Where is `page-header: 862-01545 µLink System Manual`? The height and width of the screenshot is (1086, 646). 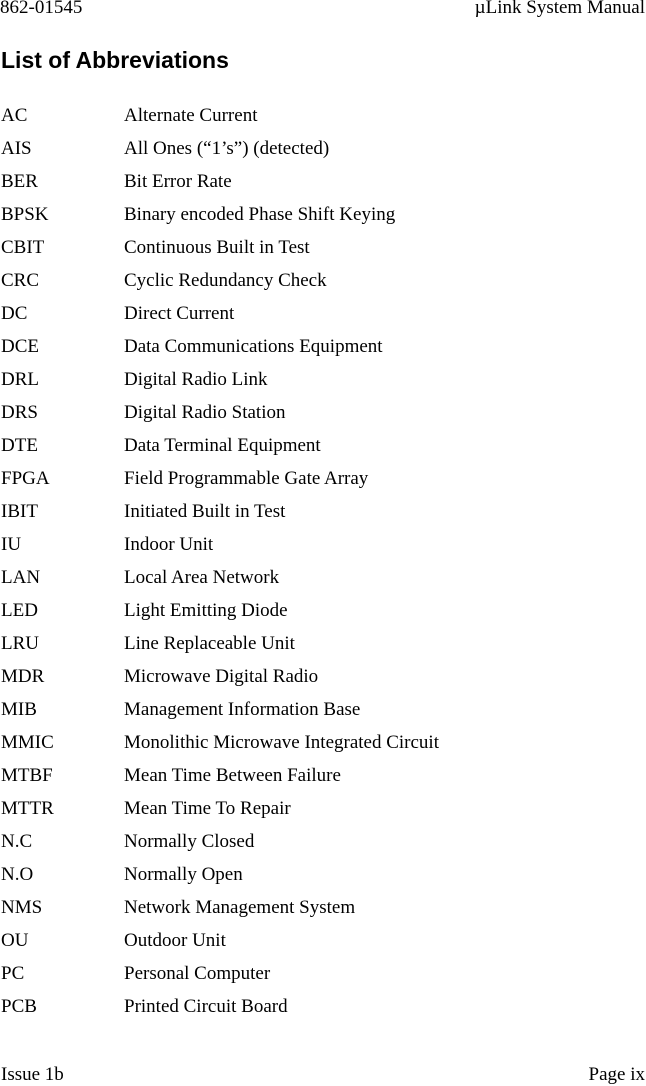
page-header: 862-01545 µLink System Manual is located at coordinates (323, 10).